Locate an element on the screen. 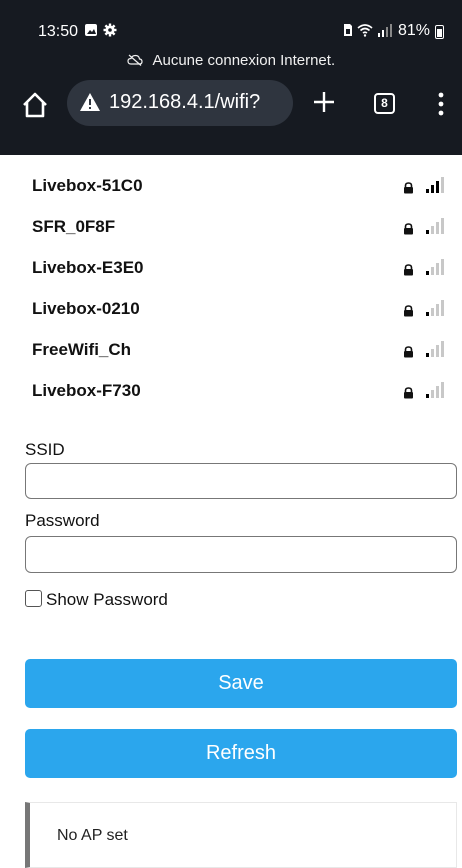 Image resolution: width=462 pixels, height=868 pixels. url-text: 192.168.4.1/wifi? is located at coordinates (184, 102).